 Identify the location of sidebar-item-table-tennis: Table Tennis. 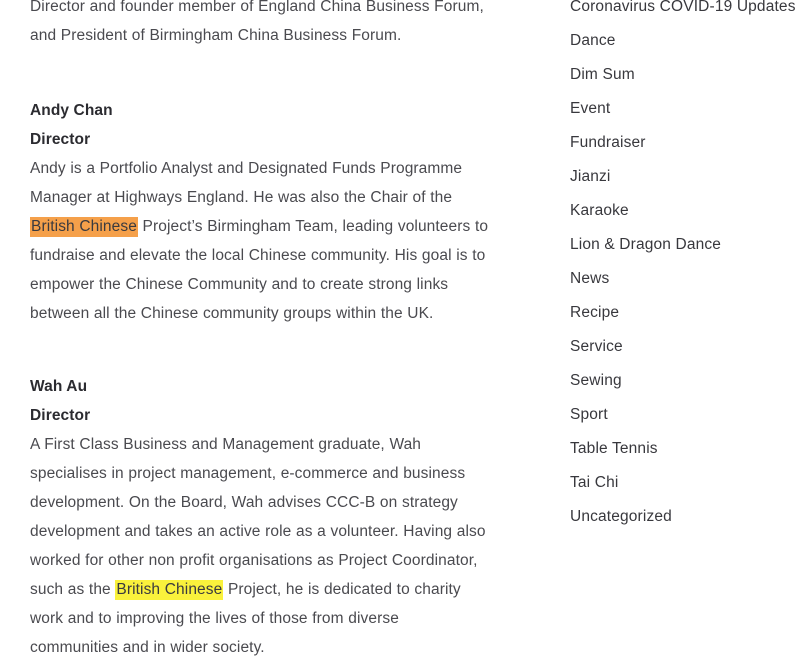
(683, 449).